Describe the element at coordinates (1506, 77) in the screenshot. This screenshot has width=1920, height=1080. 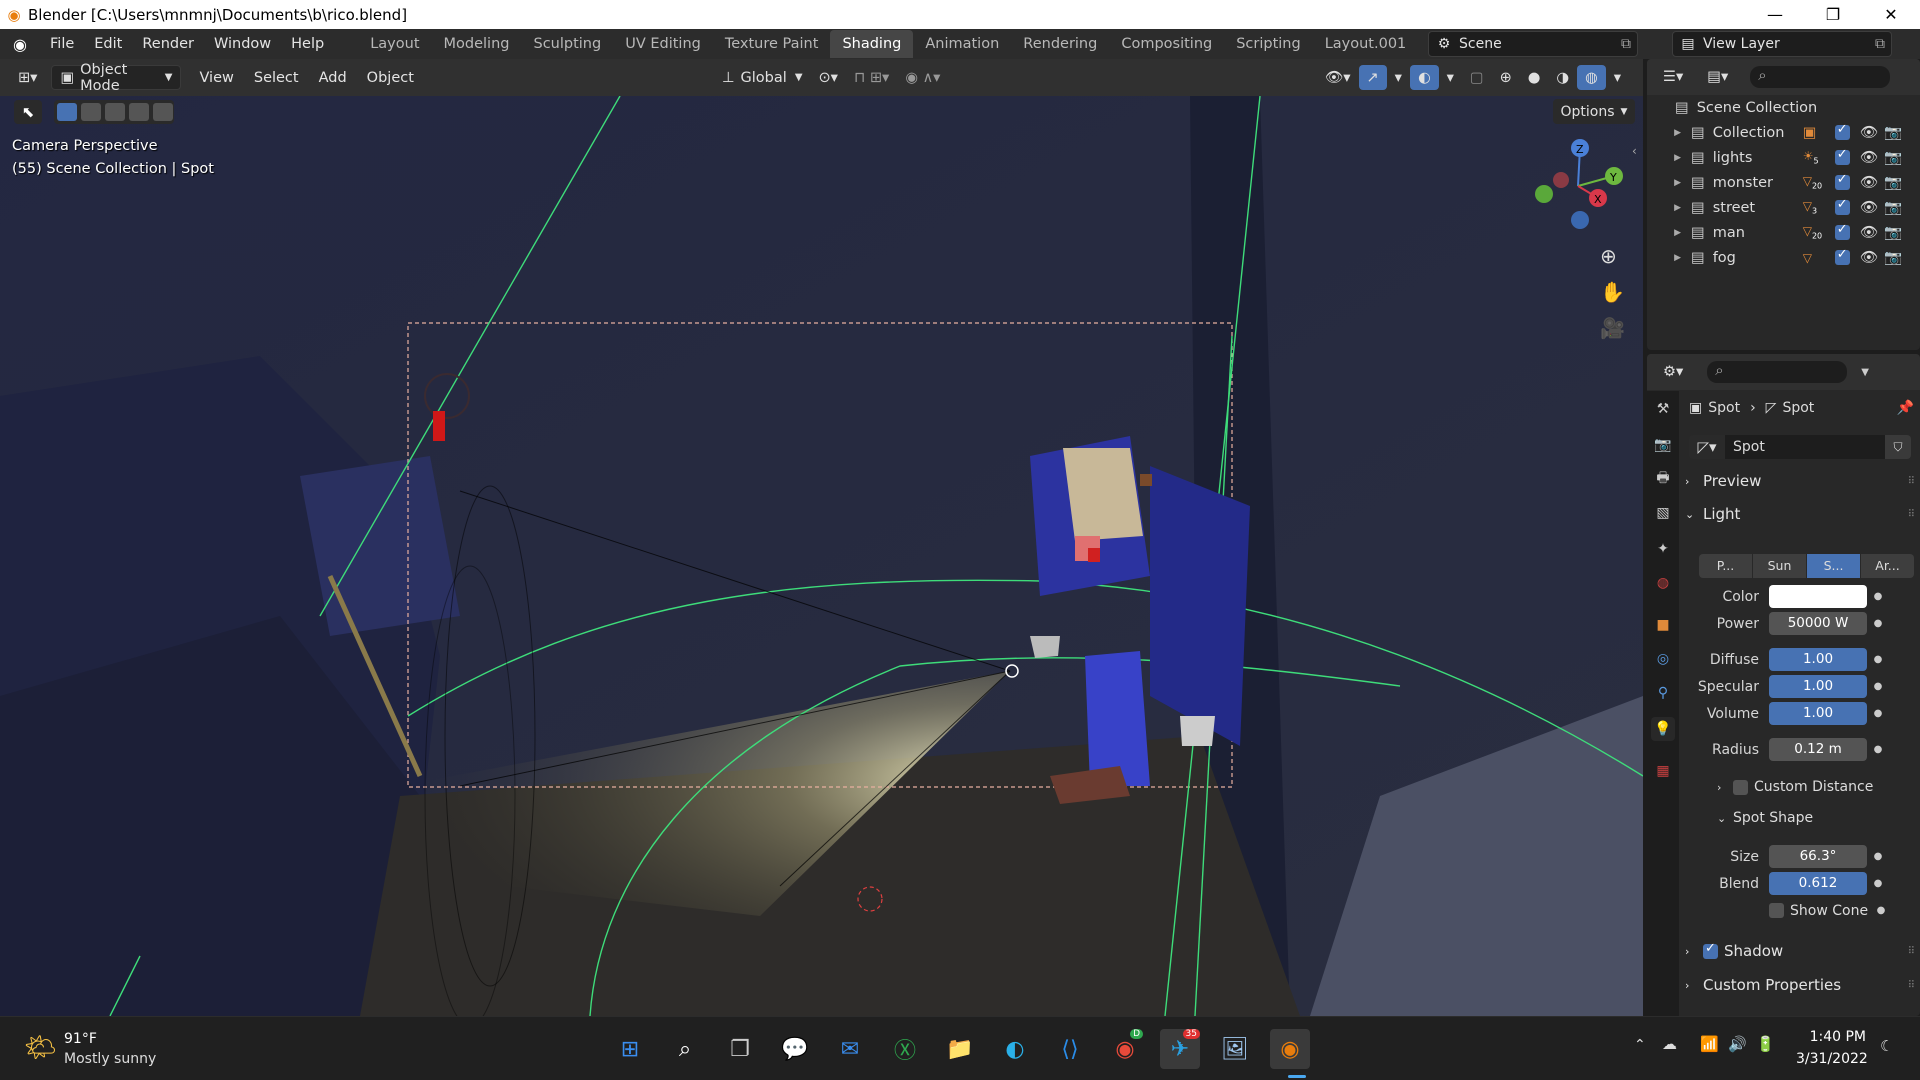
I see `wireframe-shading-icon: ⊕` at that location.